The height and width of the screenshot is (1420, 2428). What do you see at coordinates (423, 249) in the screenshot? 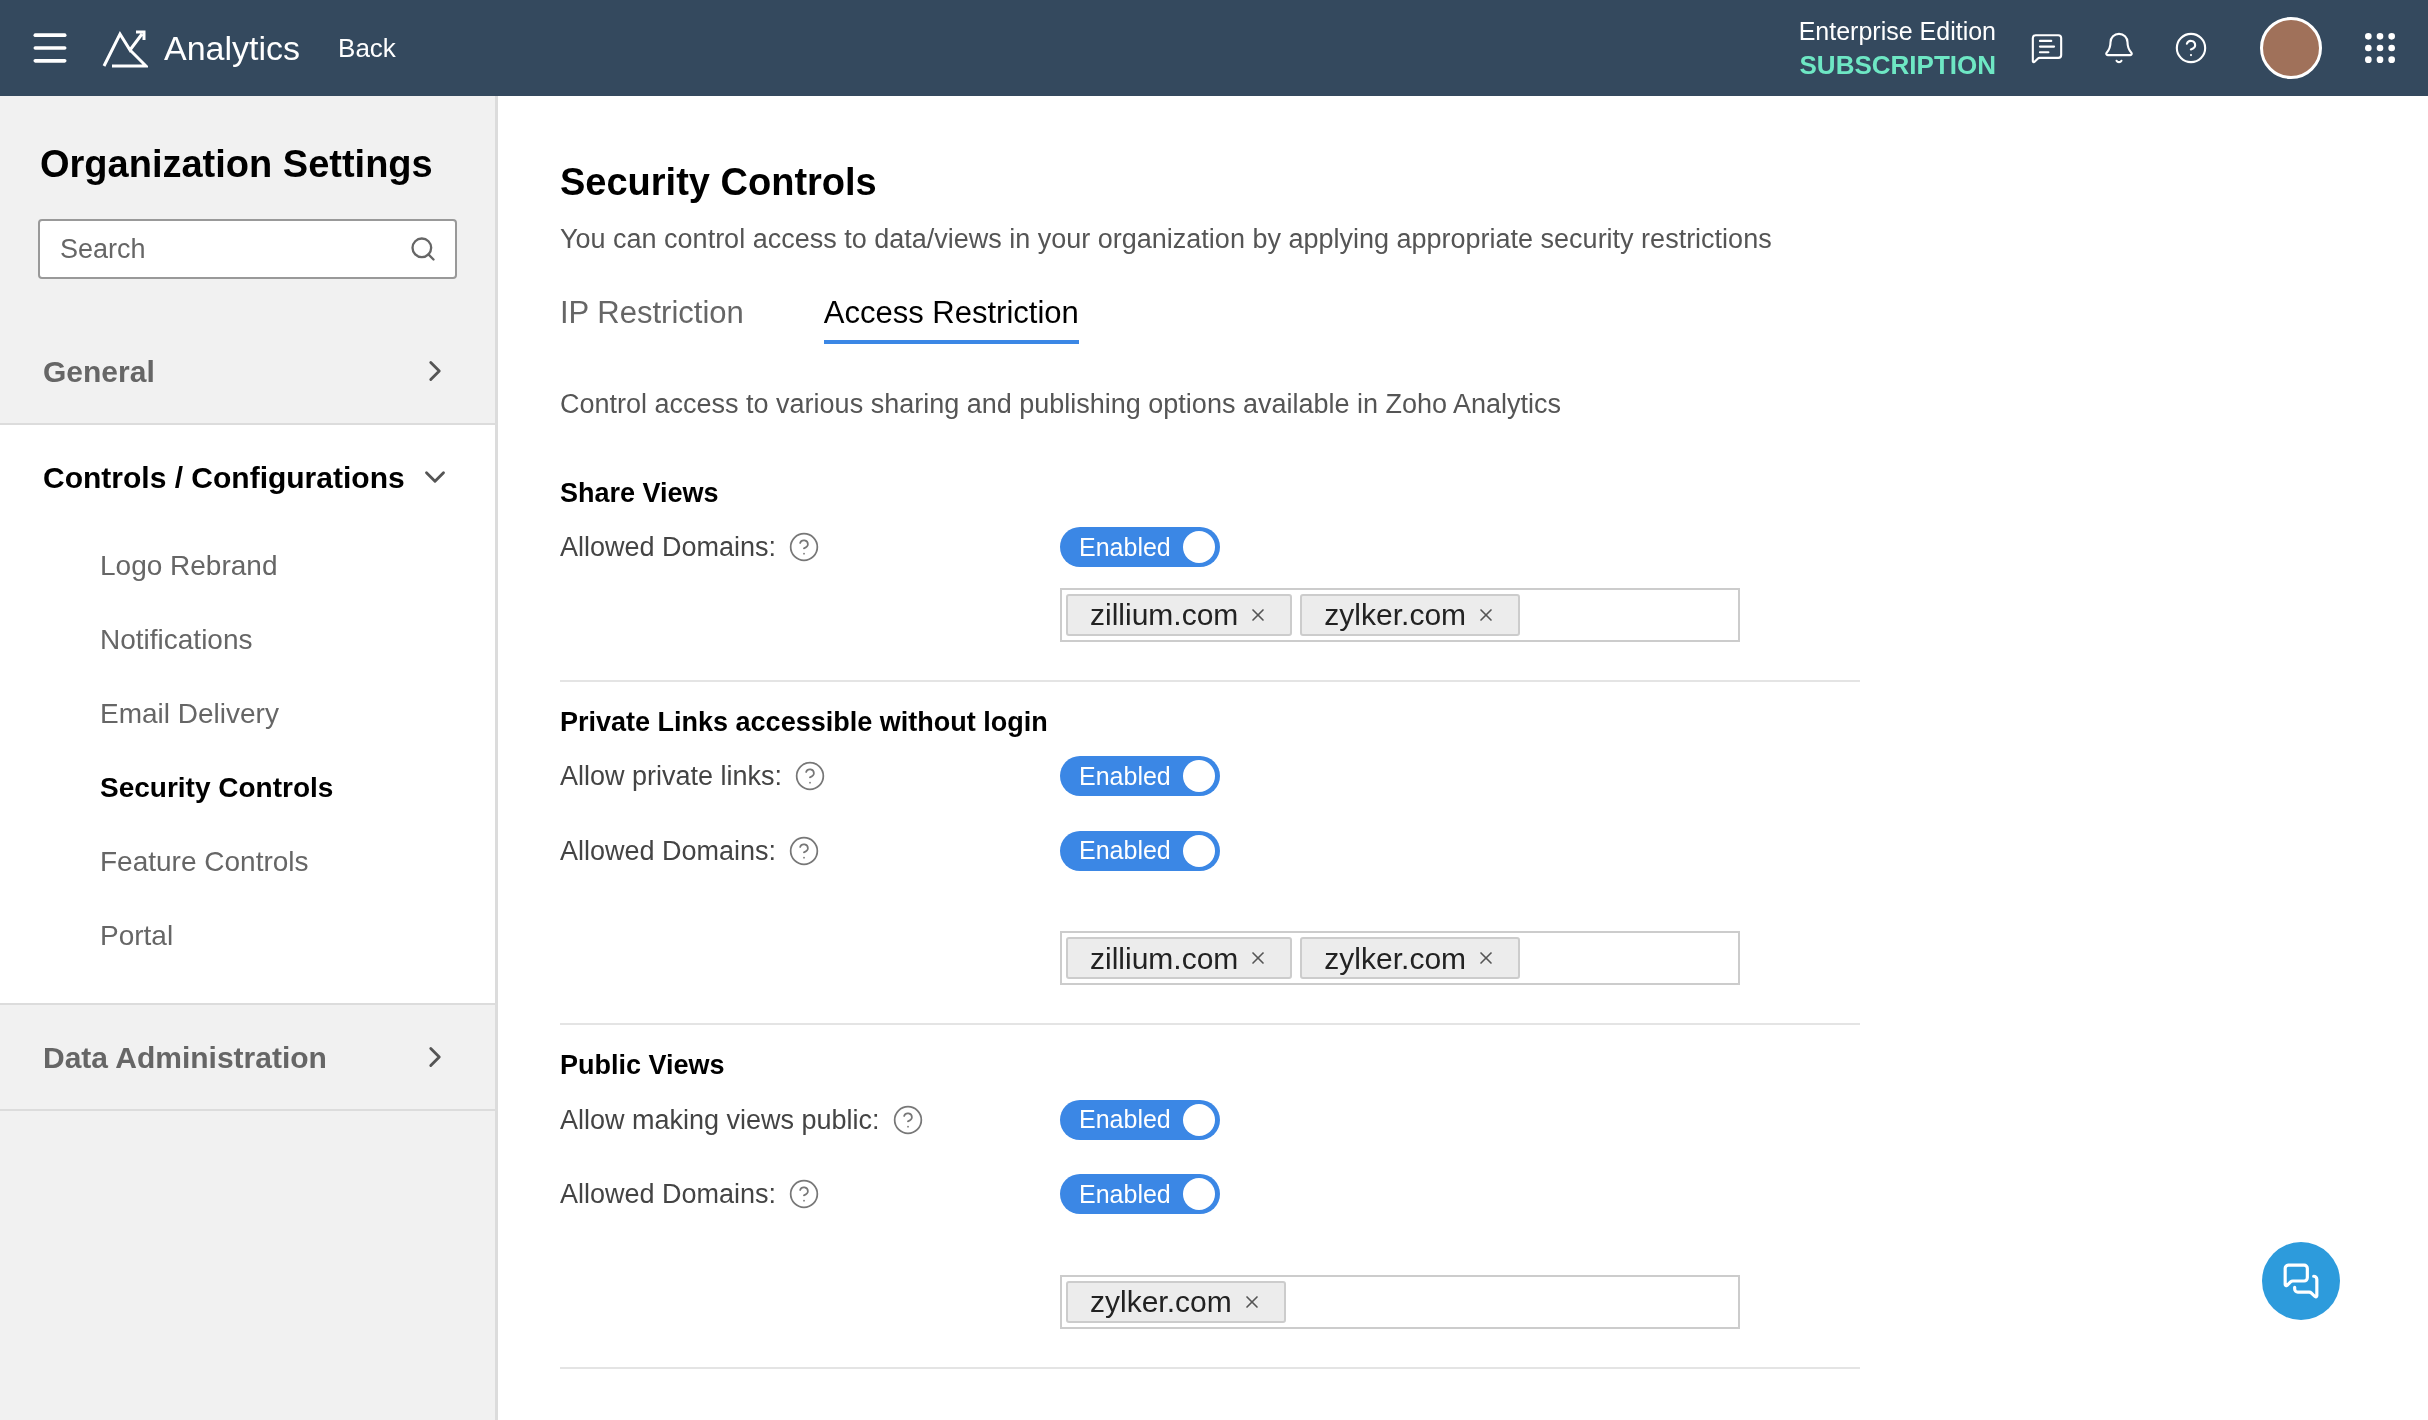
I see `search-icon` at bounding box center [423, 249].